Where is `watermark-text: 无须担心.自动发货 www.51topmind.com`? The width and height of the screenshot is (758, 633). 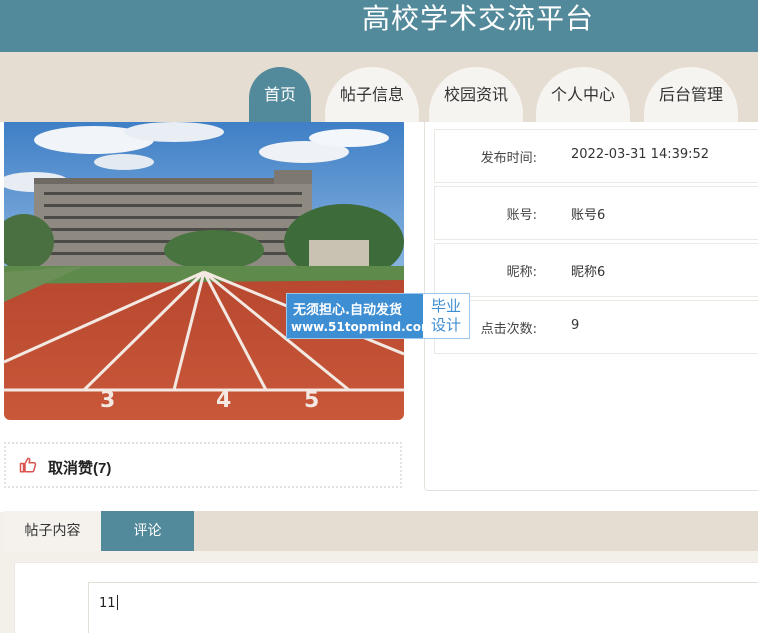
watermark-text: 无须担心.自动发货 www.51topmind.com is located at coordinates (360, 316).